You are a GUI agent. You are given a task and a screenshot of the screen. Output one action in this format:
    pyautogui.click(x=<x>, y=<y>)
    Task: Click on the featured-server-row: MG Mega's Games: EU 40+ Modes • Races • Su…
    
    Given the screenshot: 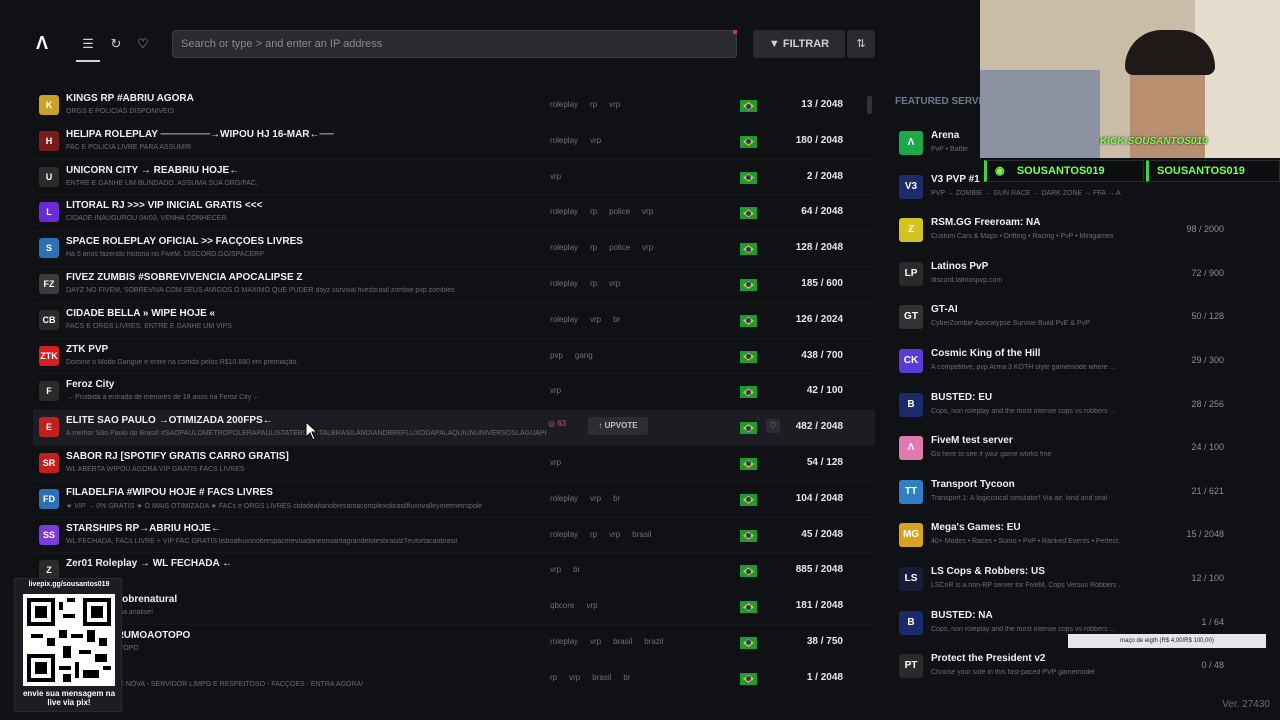 What is the action you would take?
    pyautogui.click(x=1065, y=540)
    